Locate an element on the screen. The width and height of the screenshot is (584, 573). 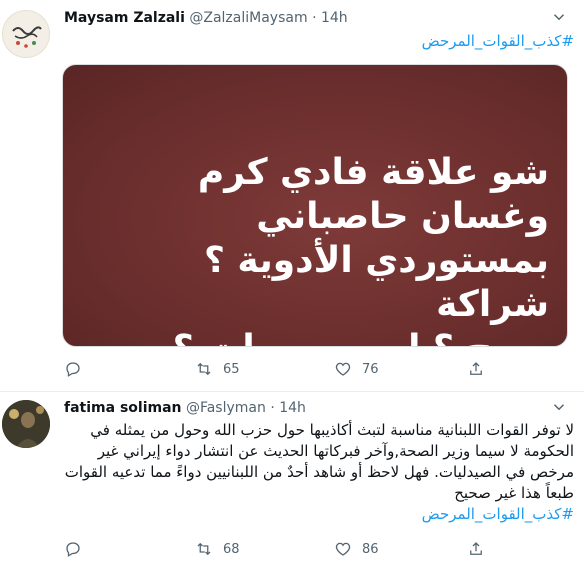
tweet-actions: 68 86 is located at coordinates (304, 550).